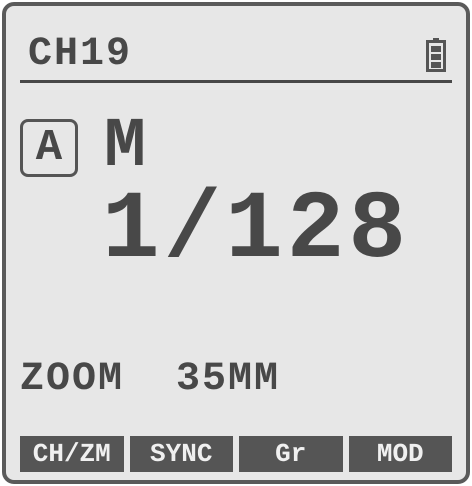 The height and width of the screenshot is (486, 472). Describe the element at coordinates (125, 148) in the screenshot. I see `flash-mode-label: M` at that location.